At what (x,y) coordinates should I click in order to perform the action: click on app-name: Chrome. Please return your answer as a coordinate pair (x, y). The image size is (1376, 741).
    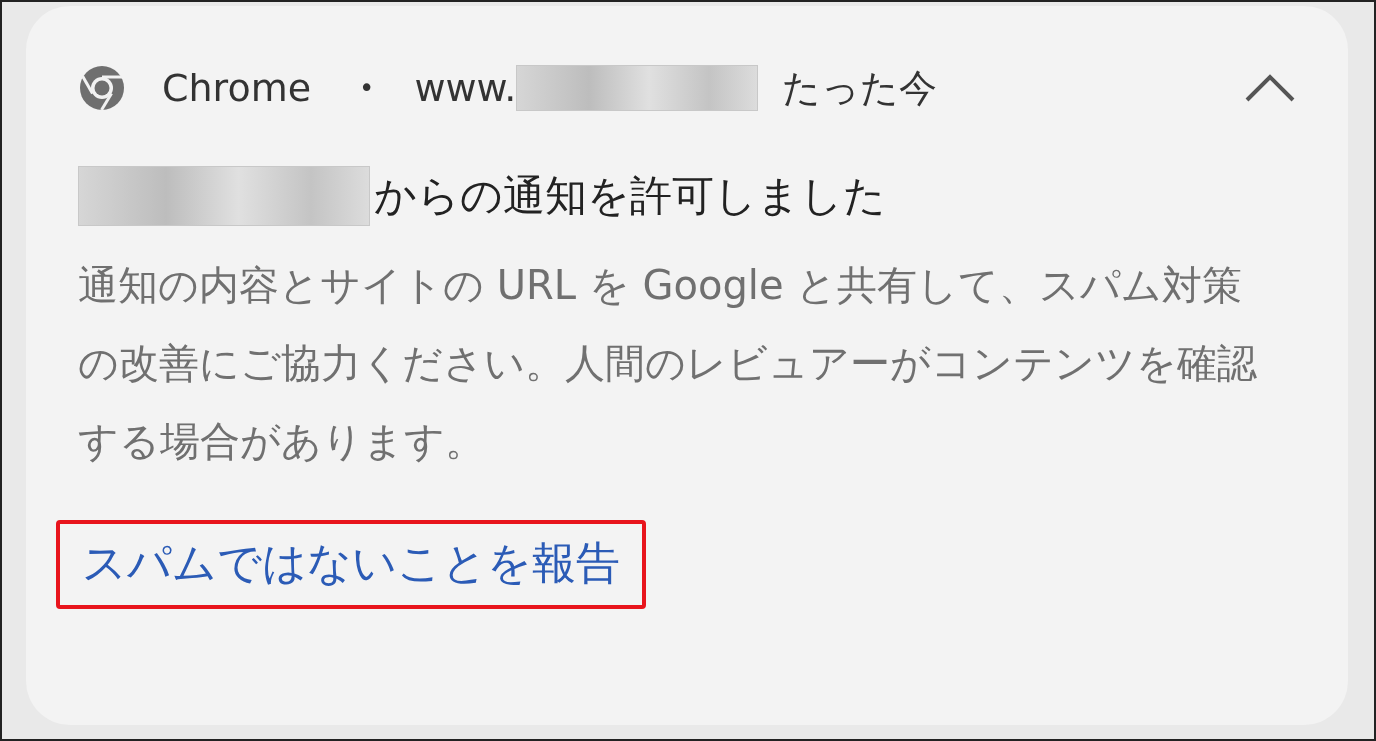
    Looking at the image, I should click on (237, 88).